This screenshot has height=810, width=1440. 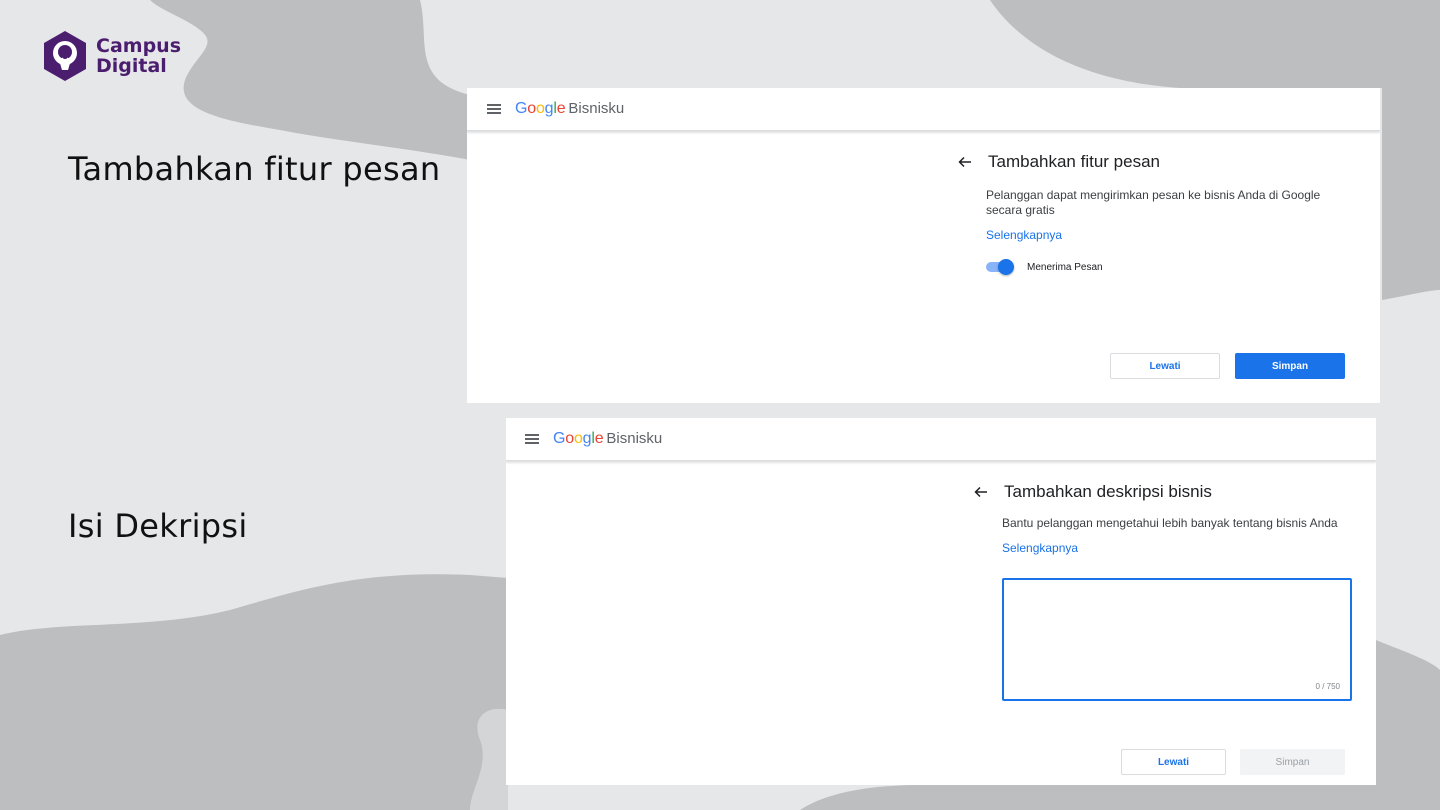 I want to click on save-button-disabled: Simpan, so click(x=1292, y=762).